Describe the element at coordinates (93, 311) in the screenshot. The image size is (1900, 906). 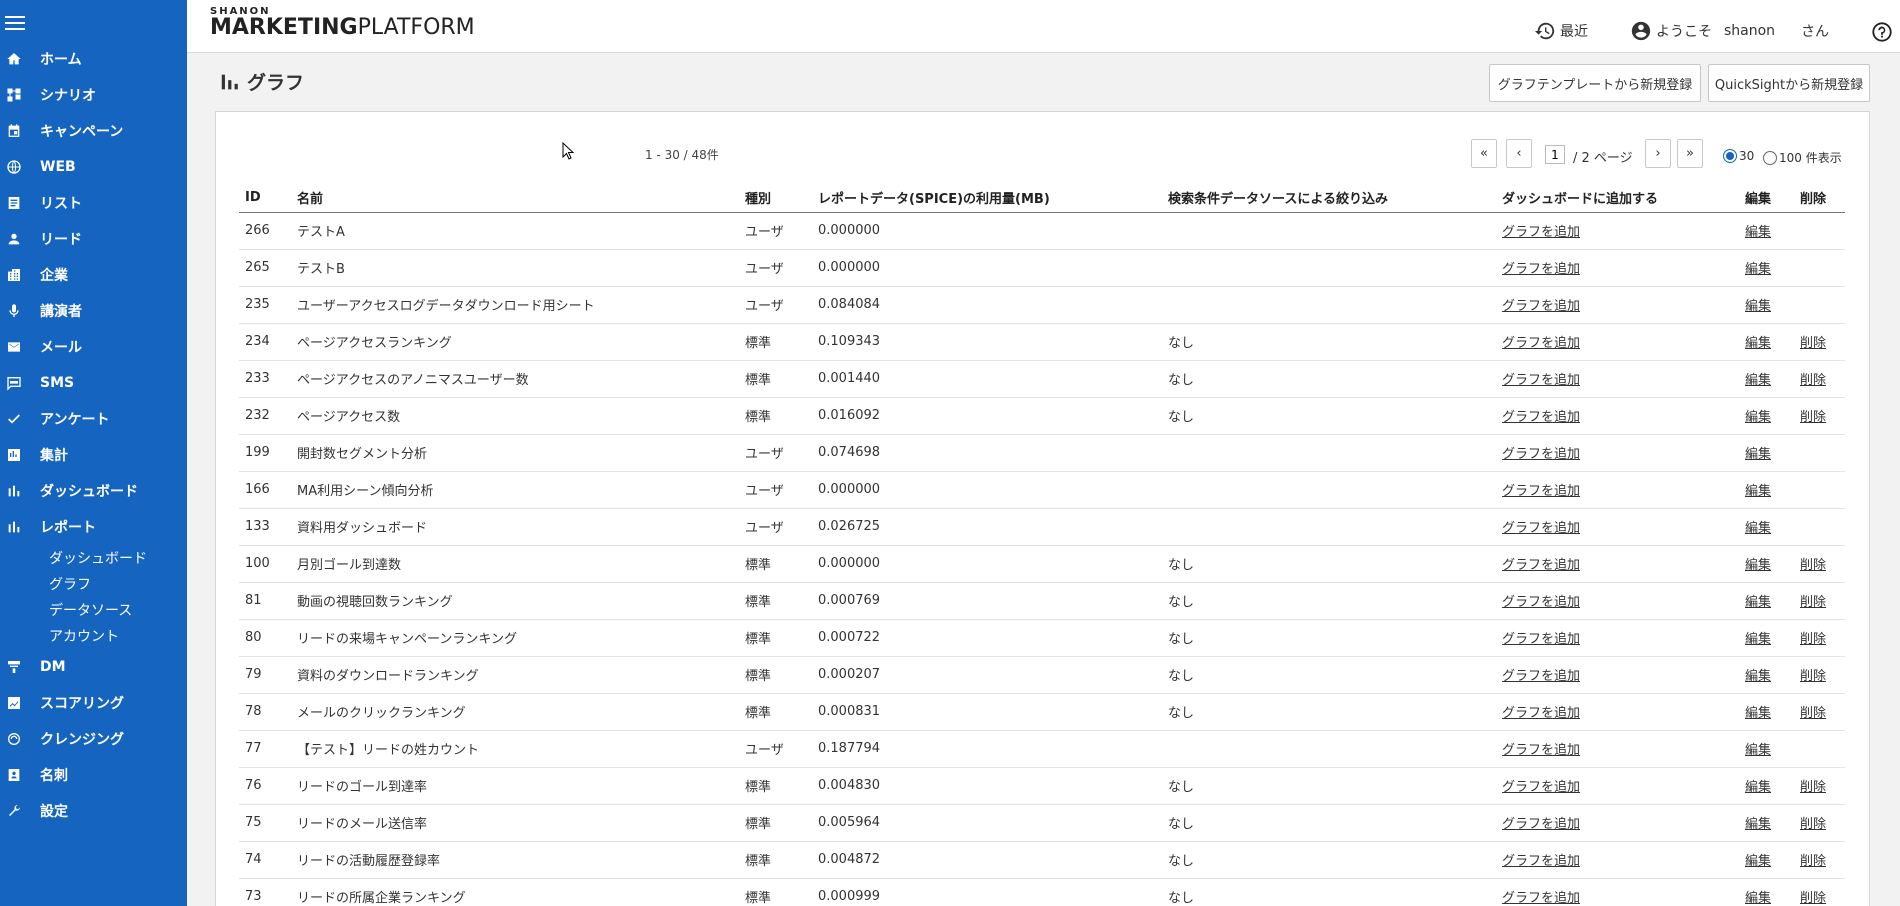
I see `sidebar-item-mic: 講演者` at that location.